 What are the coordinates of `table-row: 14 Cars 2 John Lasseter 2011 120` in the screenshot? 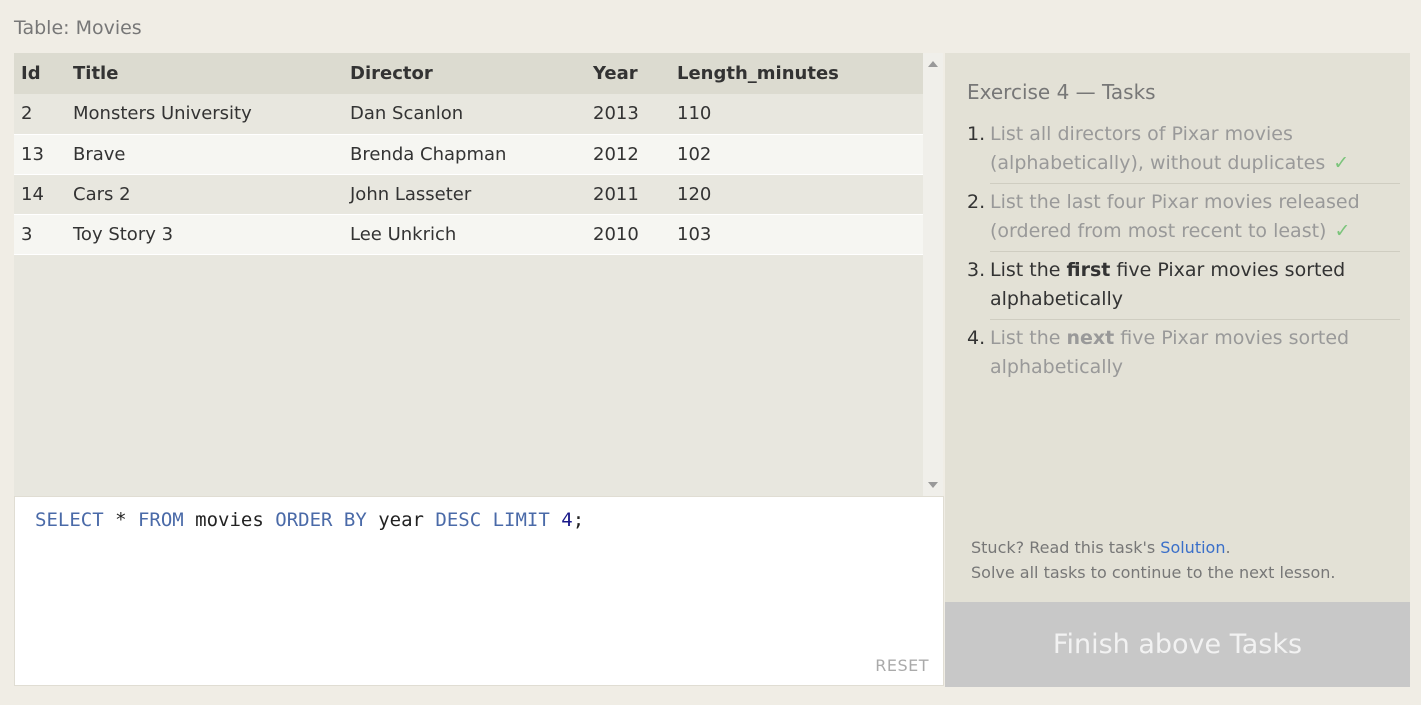 It's located at (468, 194).